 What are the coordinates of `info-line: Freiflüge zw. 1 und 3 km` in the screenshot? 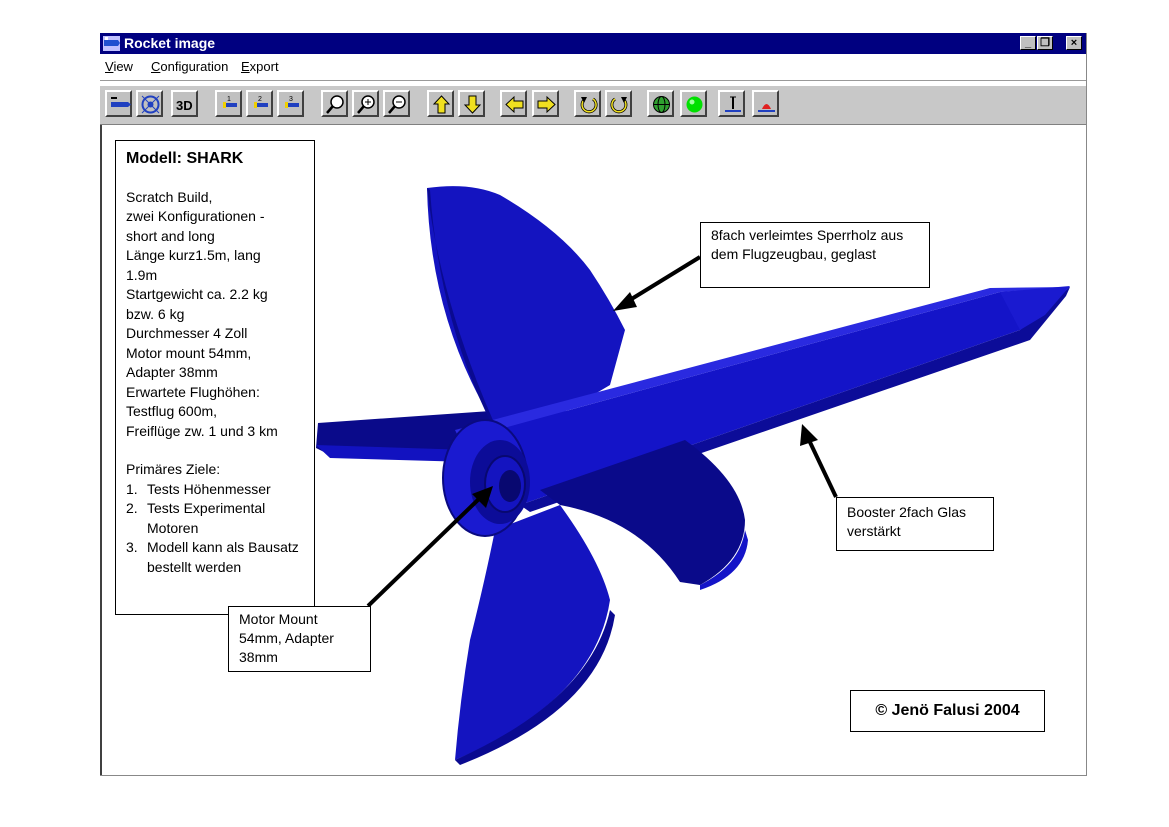 It's located at (202, 430).